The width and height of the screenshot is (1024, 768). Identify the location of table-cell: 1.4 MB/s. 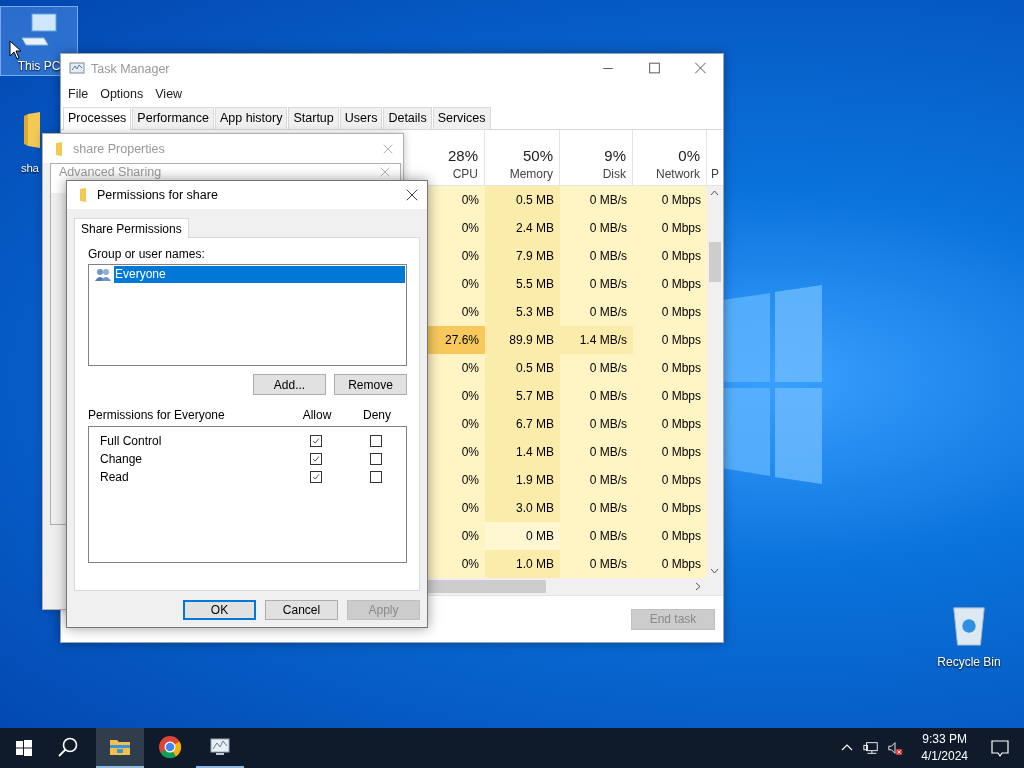
(596, 340).